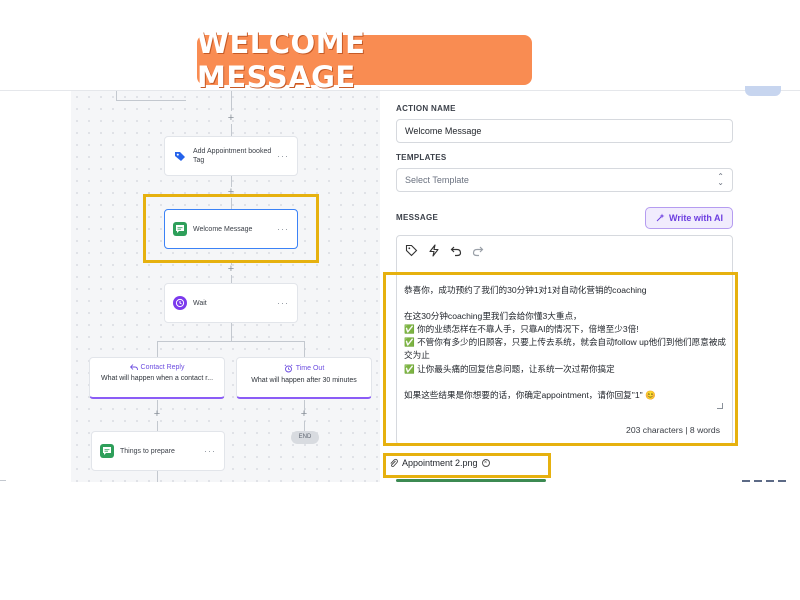 This screenshot has width=800, height=600. What do you see at coordinates (471, 480) in the screenshot?
I see `save-button-edge` at bounding box center [471, 480].